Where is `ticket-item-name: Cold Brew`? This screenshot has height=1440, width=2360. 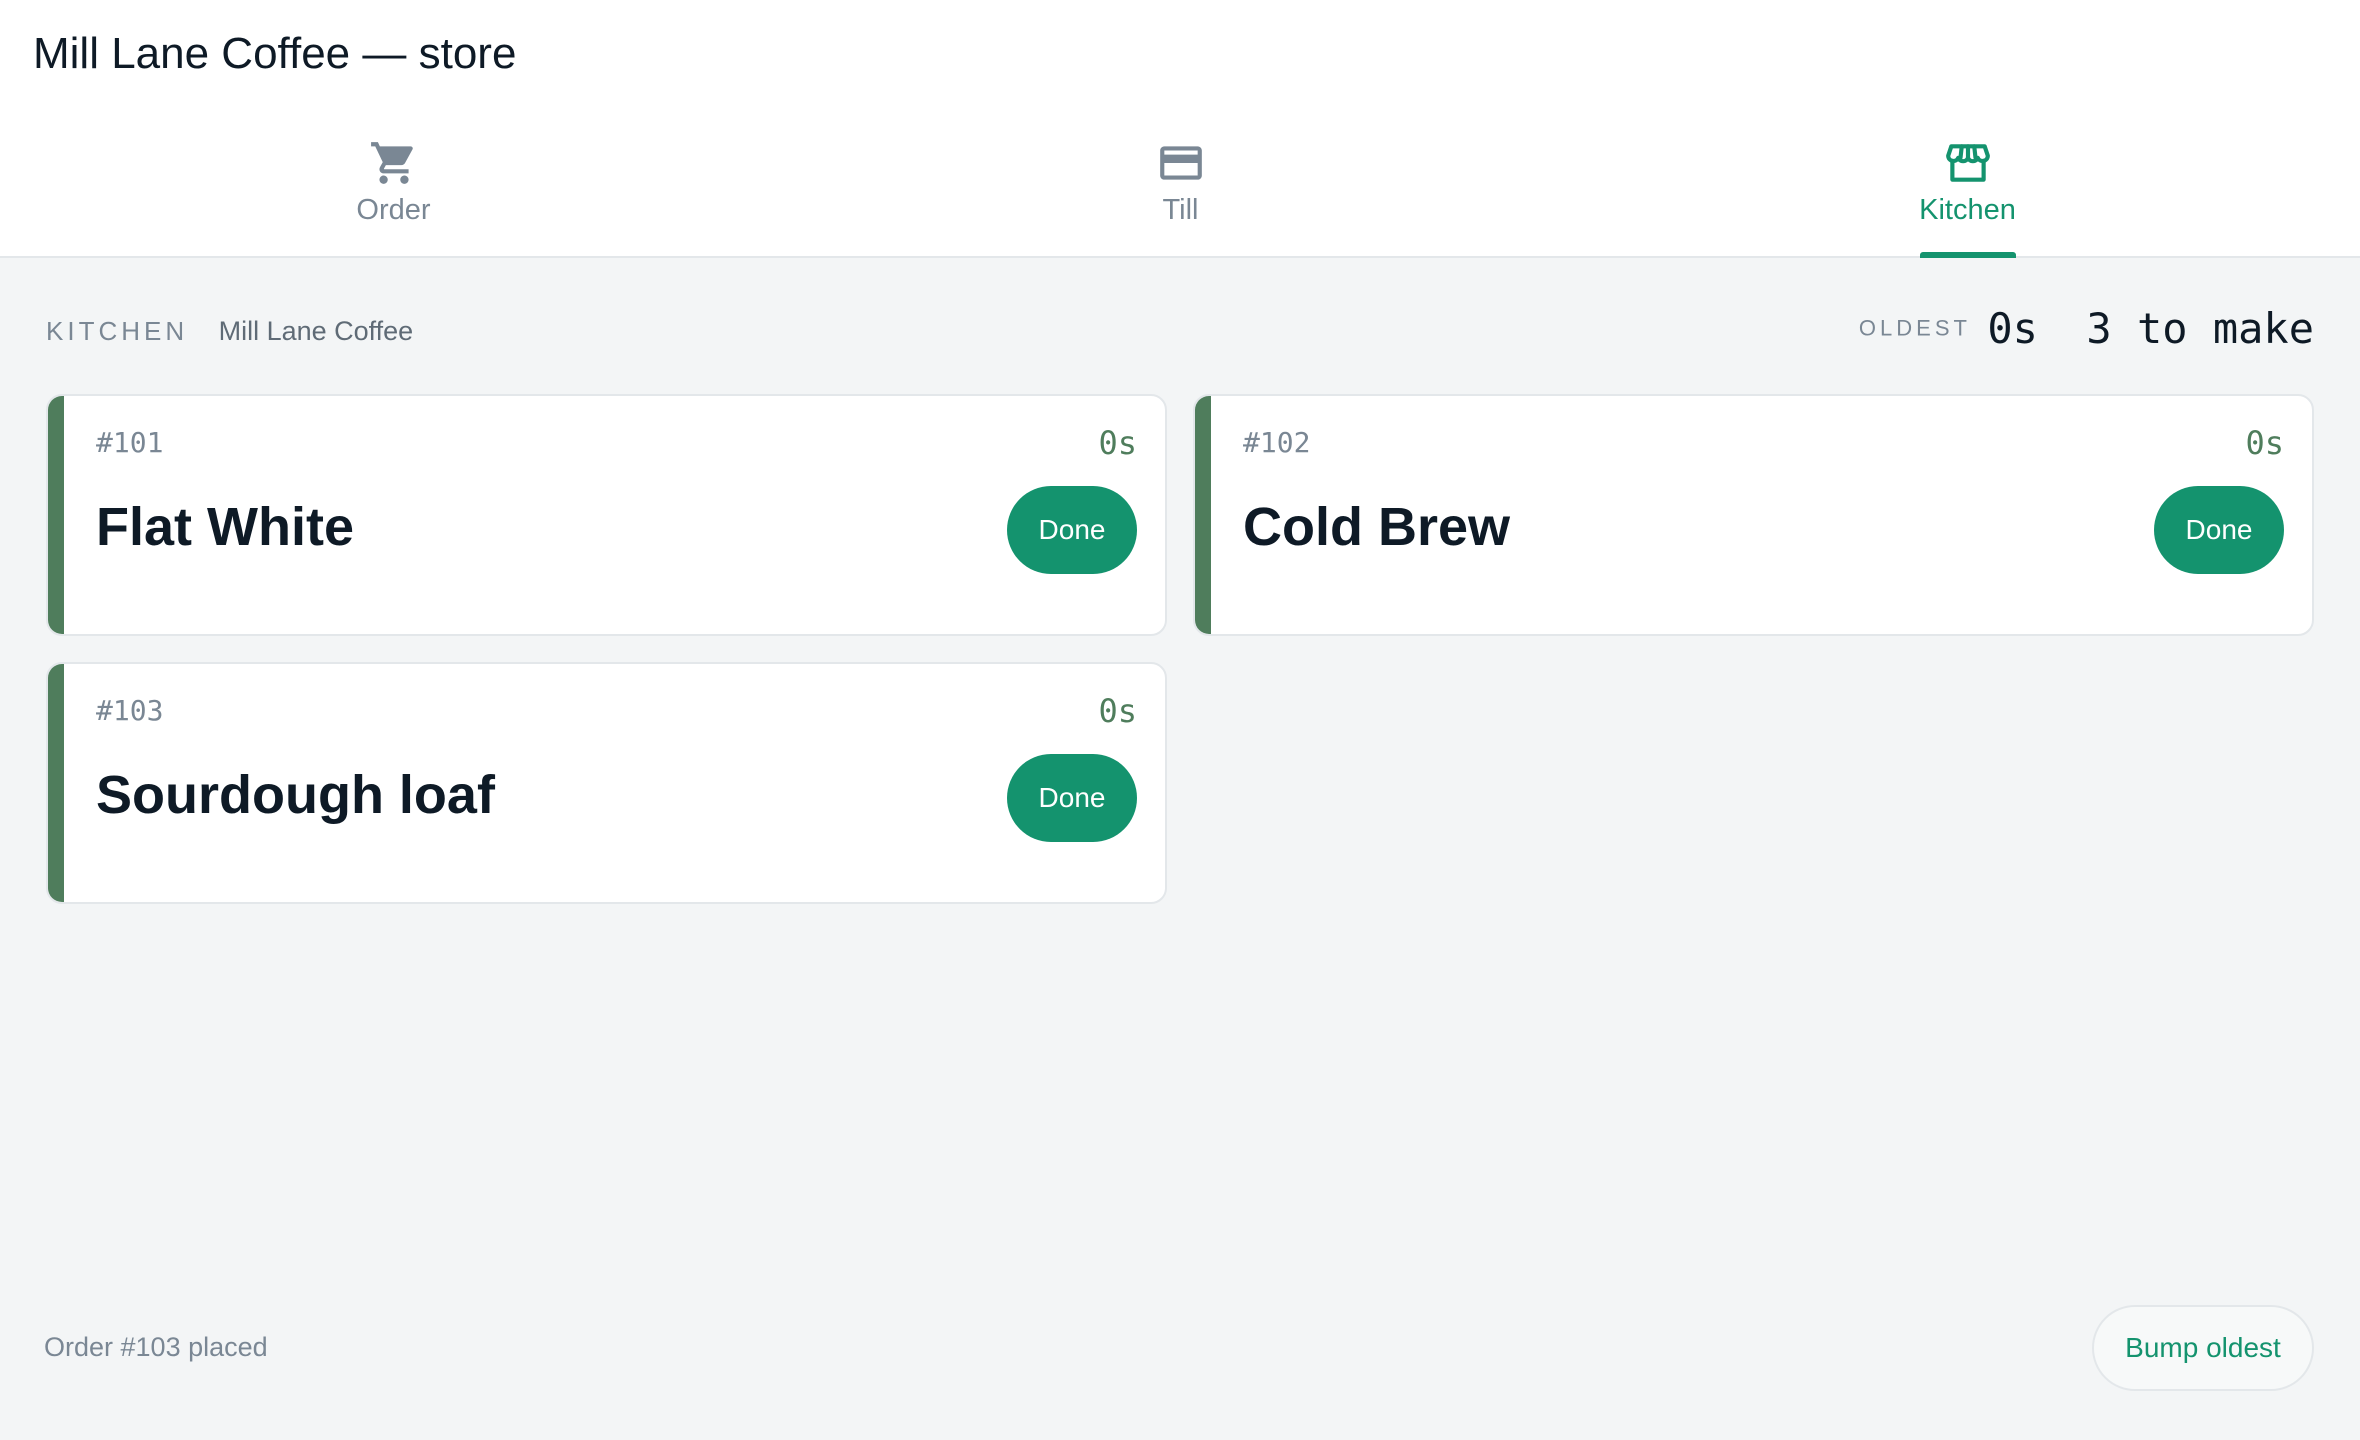 ticket-item-name: Cold Brew is located at coordinates (1377, 527).